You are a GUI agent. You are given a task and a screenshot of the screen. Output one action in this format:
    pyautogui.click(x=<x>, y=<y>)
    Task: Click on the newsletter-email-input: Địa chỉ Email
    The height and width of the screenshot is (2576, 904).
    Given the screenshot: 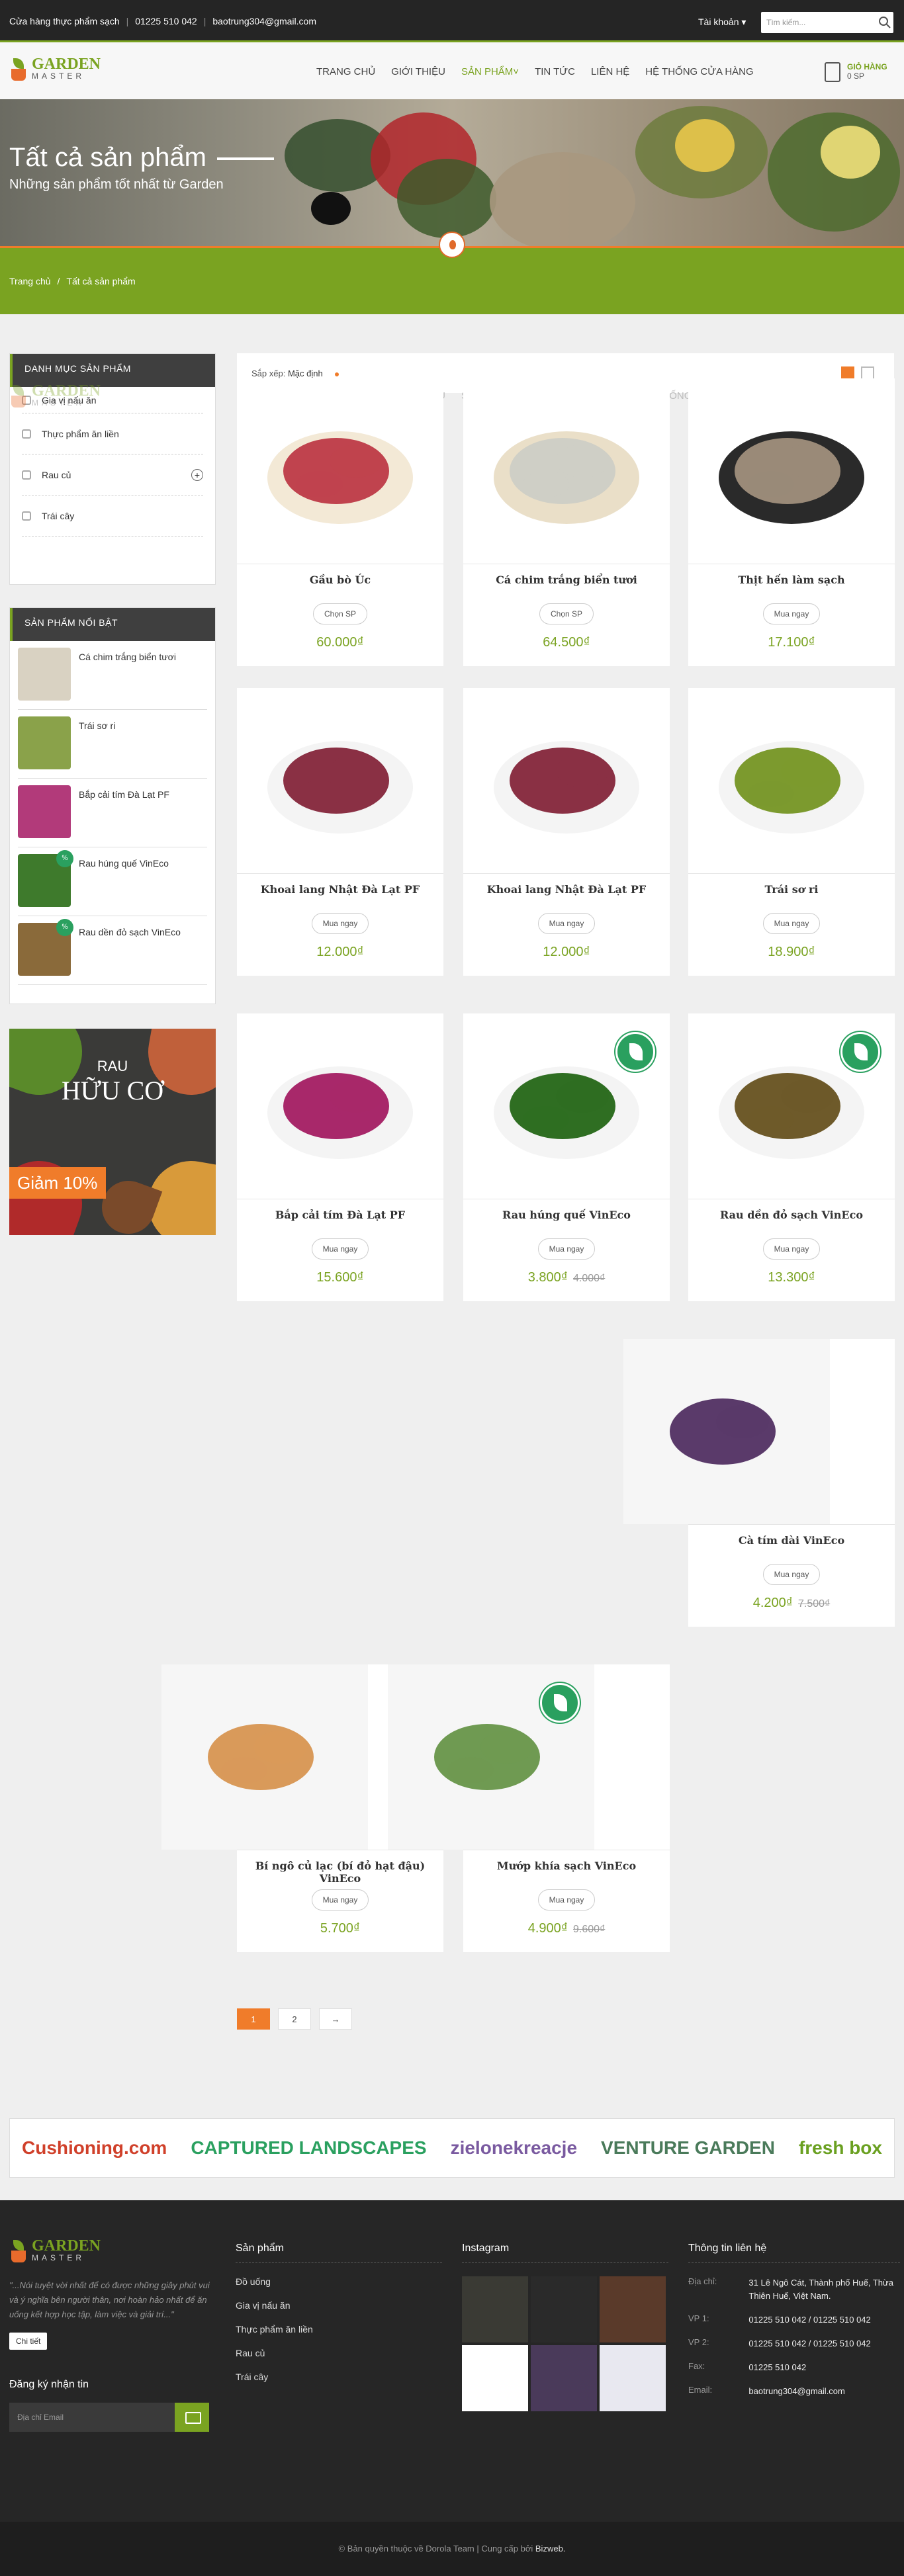 What is the action you would take?
    pyautogui.click(x=92, y=2417)
    